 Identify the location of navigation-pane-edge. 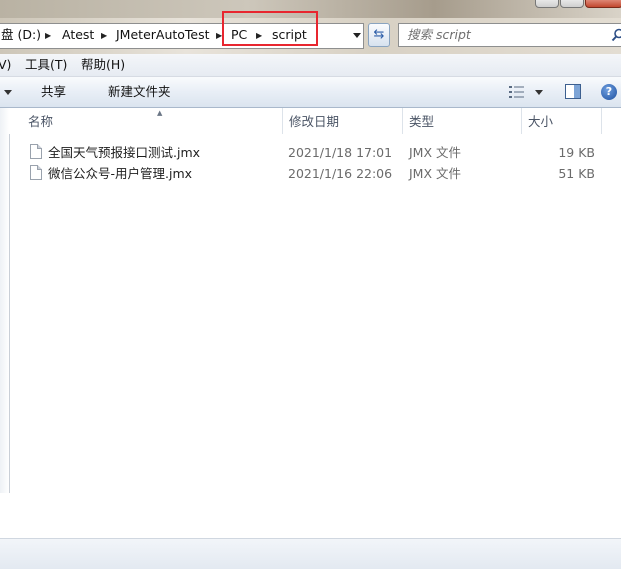
(5, 300).